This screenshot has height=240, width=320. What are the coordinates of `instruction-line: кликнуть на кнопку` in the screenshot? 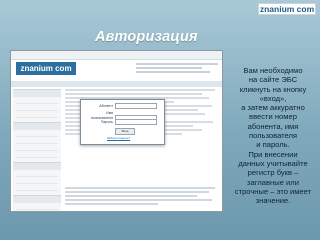 It's located at (273, 89).